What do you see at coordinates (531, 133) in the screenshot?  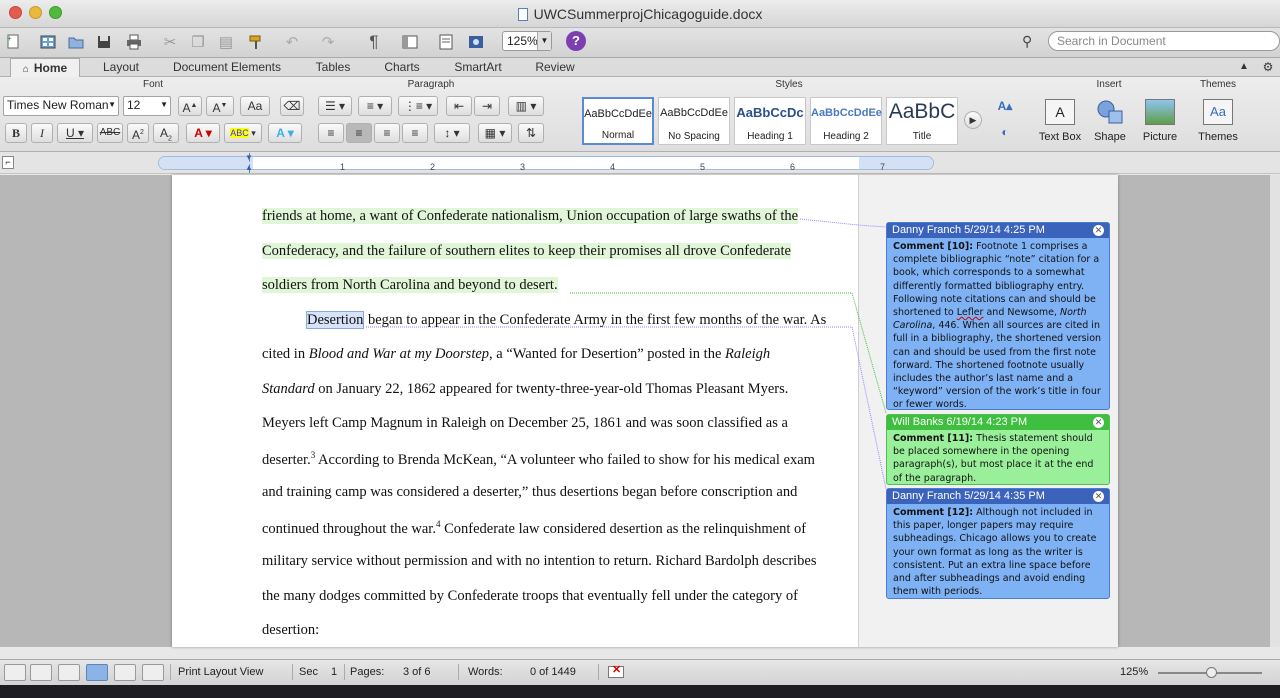 I see `sort-button: ⇅` at bounding box center [531, 133].